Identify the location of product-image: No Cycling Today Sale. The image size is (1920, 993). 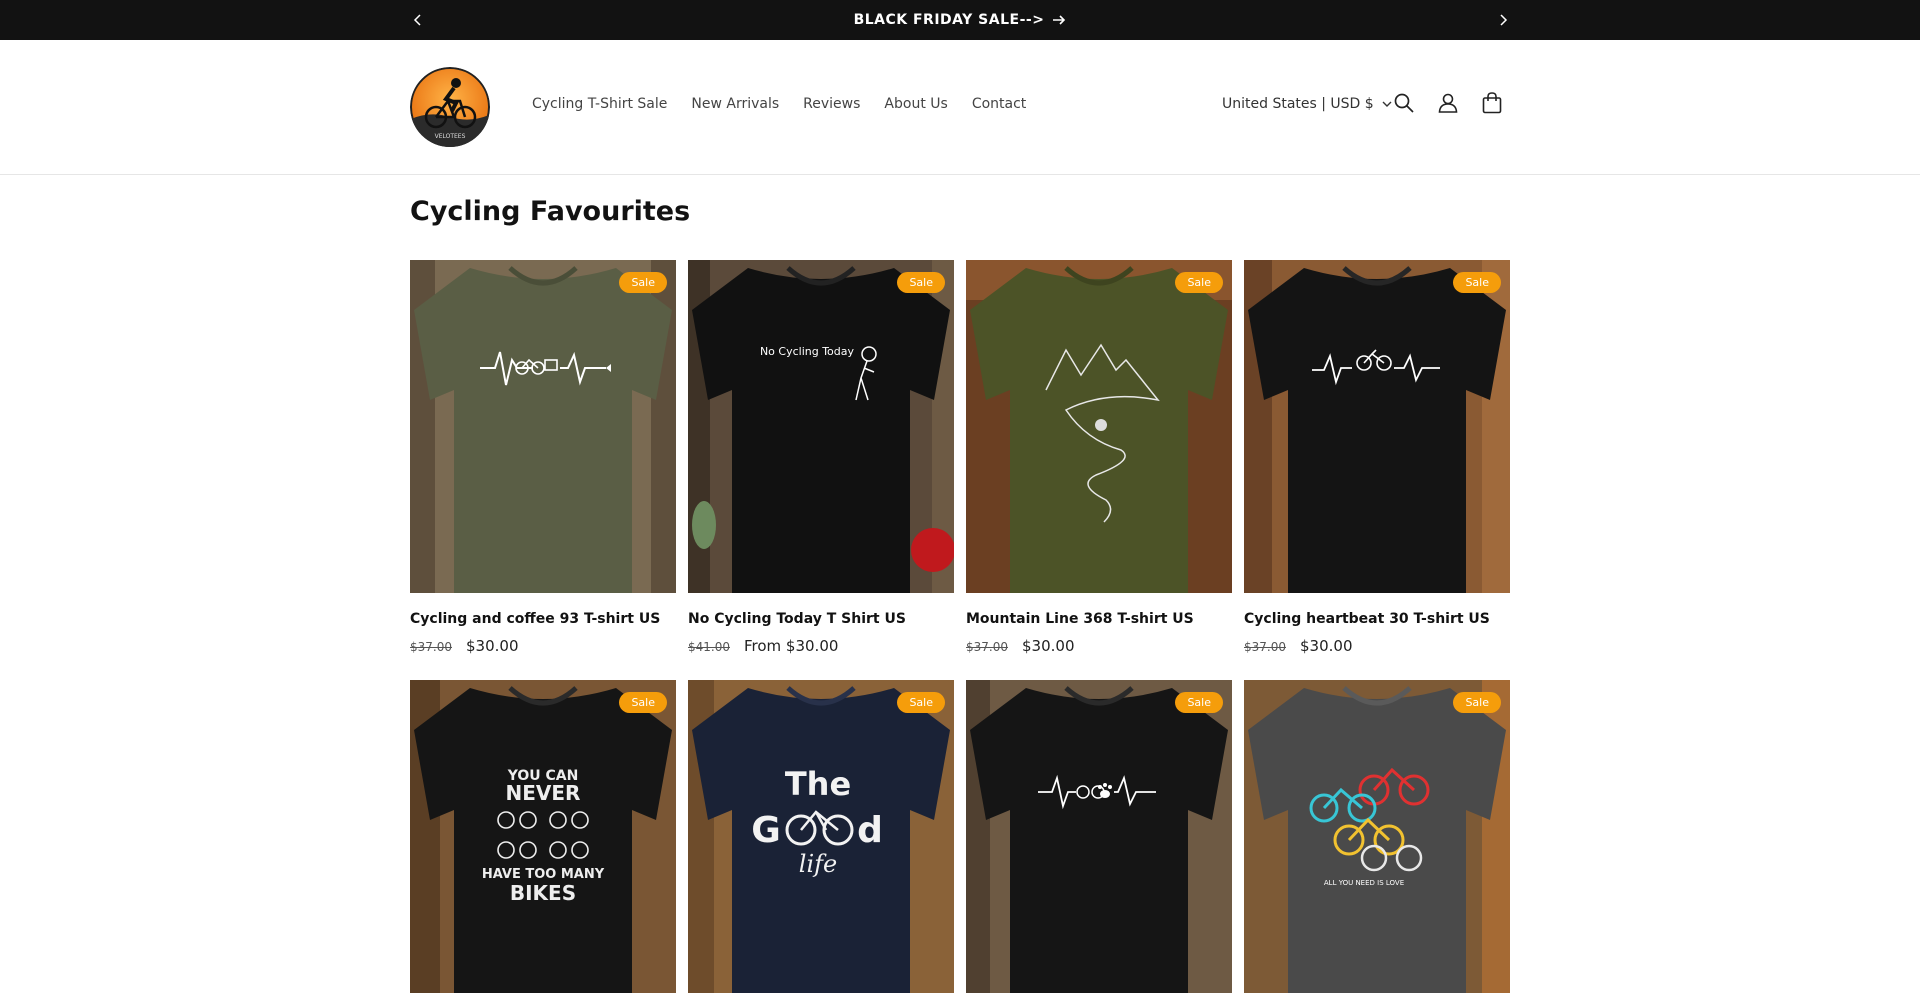
(821, 426).